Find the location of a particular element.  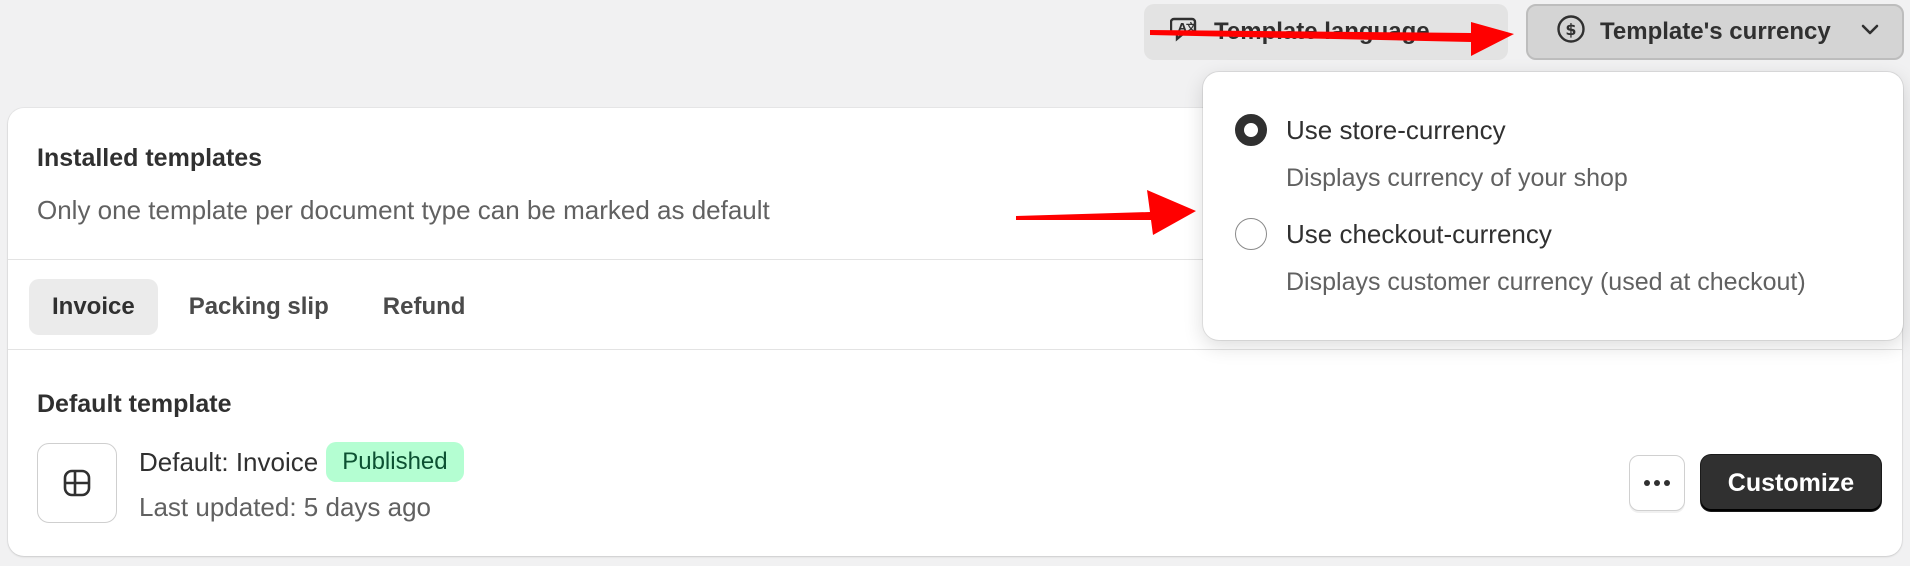

translate-icon: A 文 is located at coordinates (1185, 32).